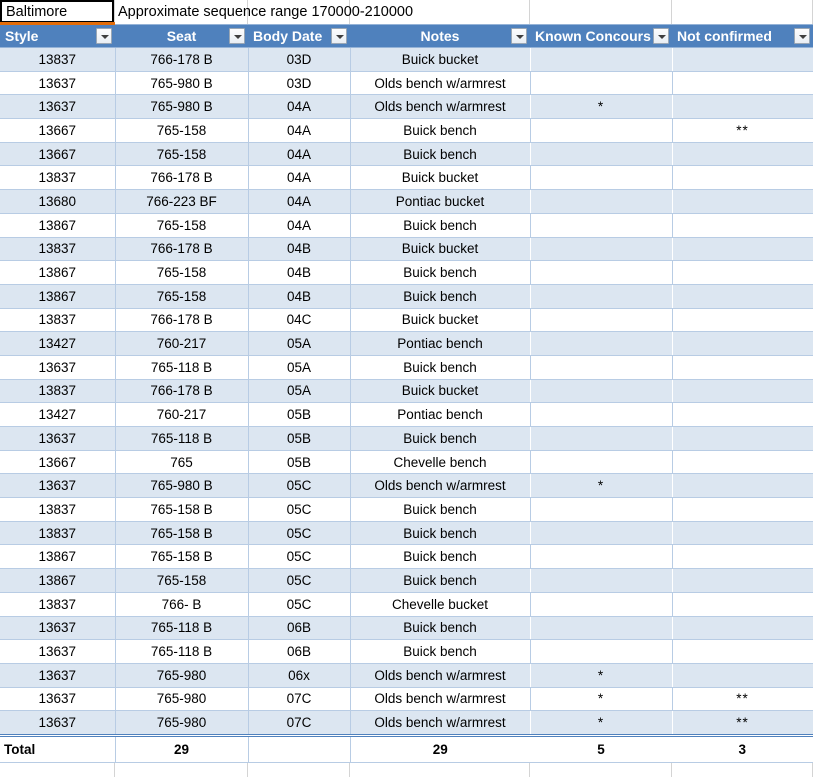 The image size is (813, 777). What do you see at coordinates (182, 557) in the screenshot?
I see `cell-seat: 765-158 B` at bounding box center [182, 557].